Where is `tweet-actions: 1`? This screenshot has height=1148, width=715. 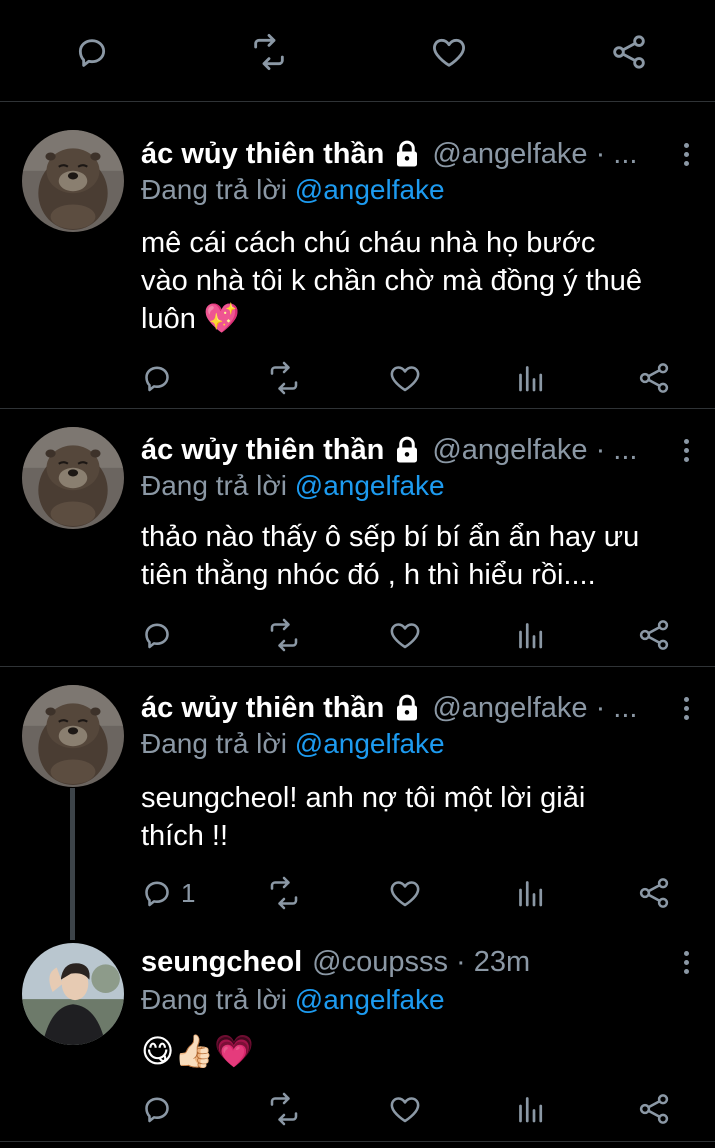 tweet-actions: 1 is located at coordinates (357, 893).